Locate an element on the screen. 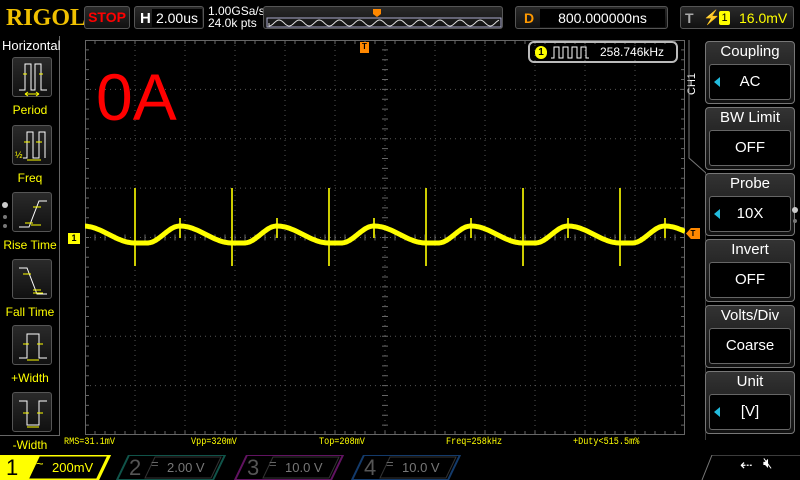  rigol-logo: RIGOL is located at coordinates (46, 18).